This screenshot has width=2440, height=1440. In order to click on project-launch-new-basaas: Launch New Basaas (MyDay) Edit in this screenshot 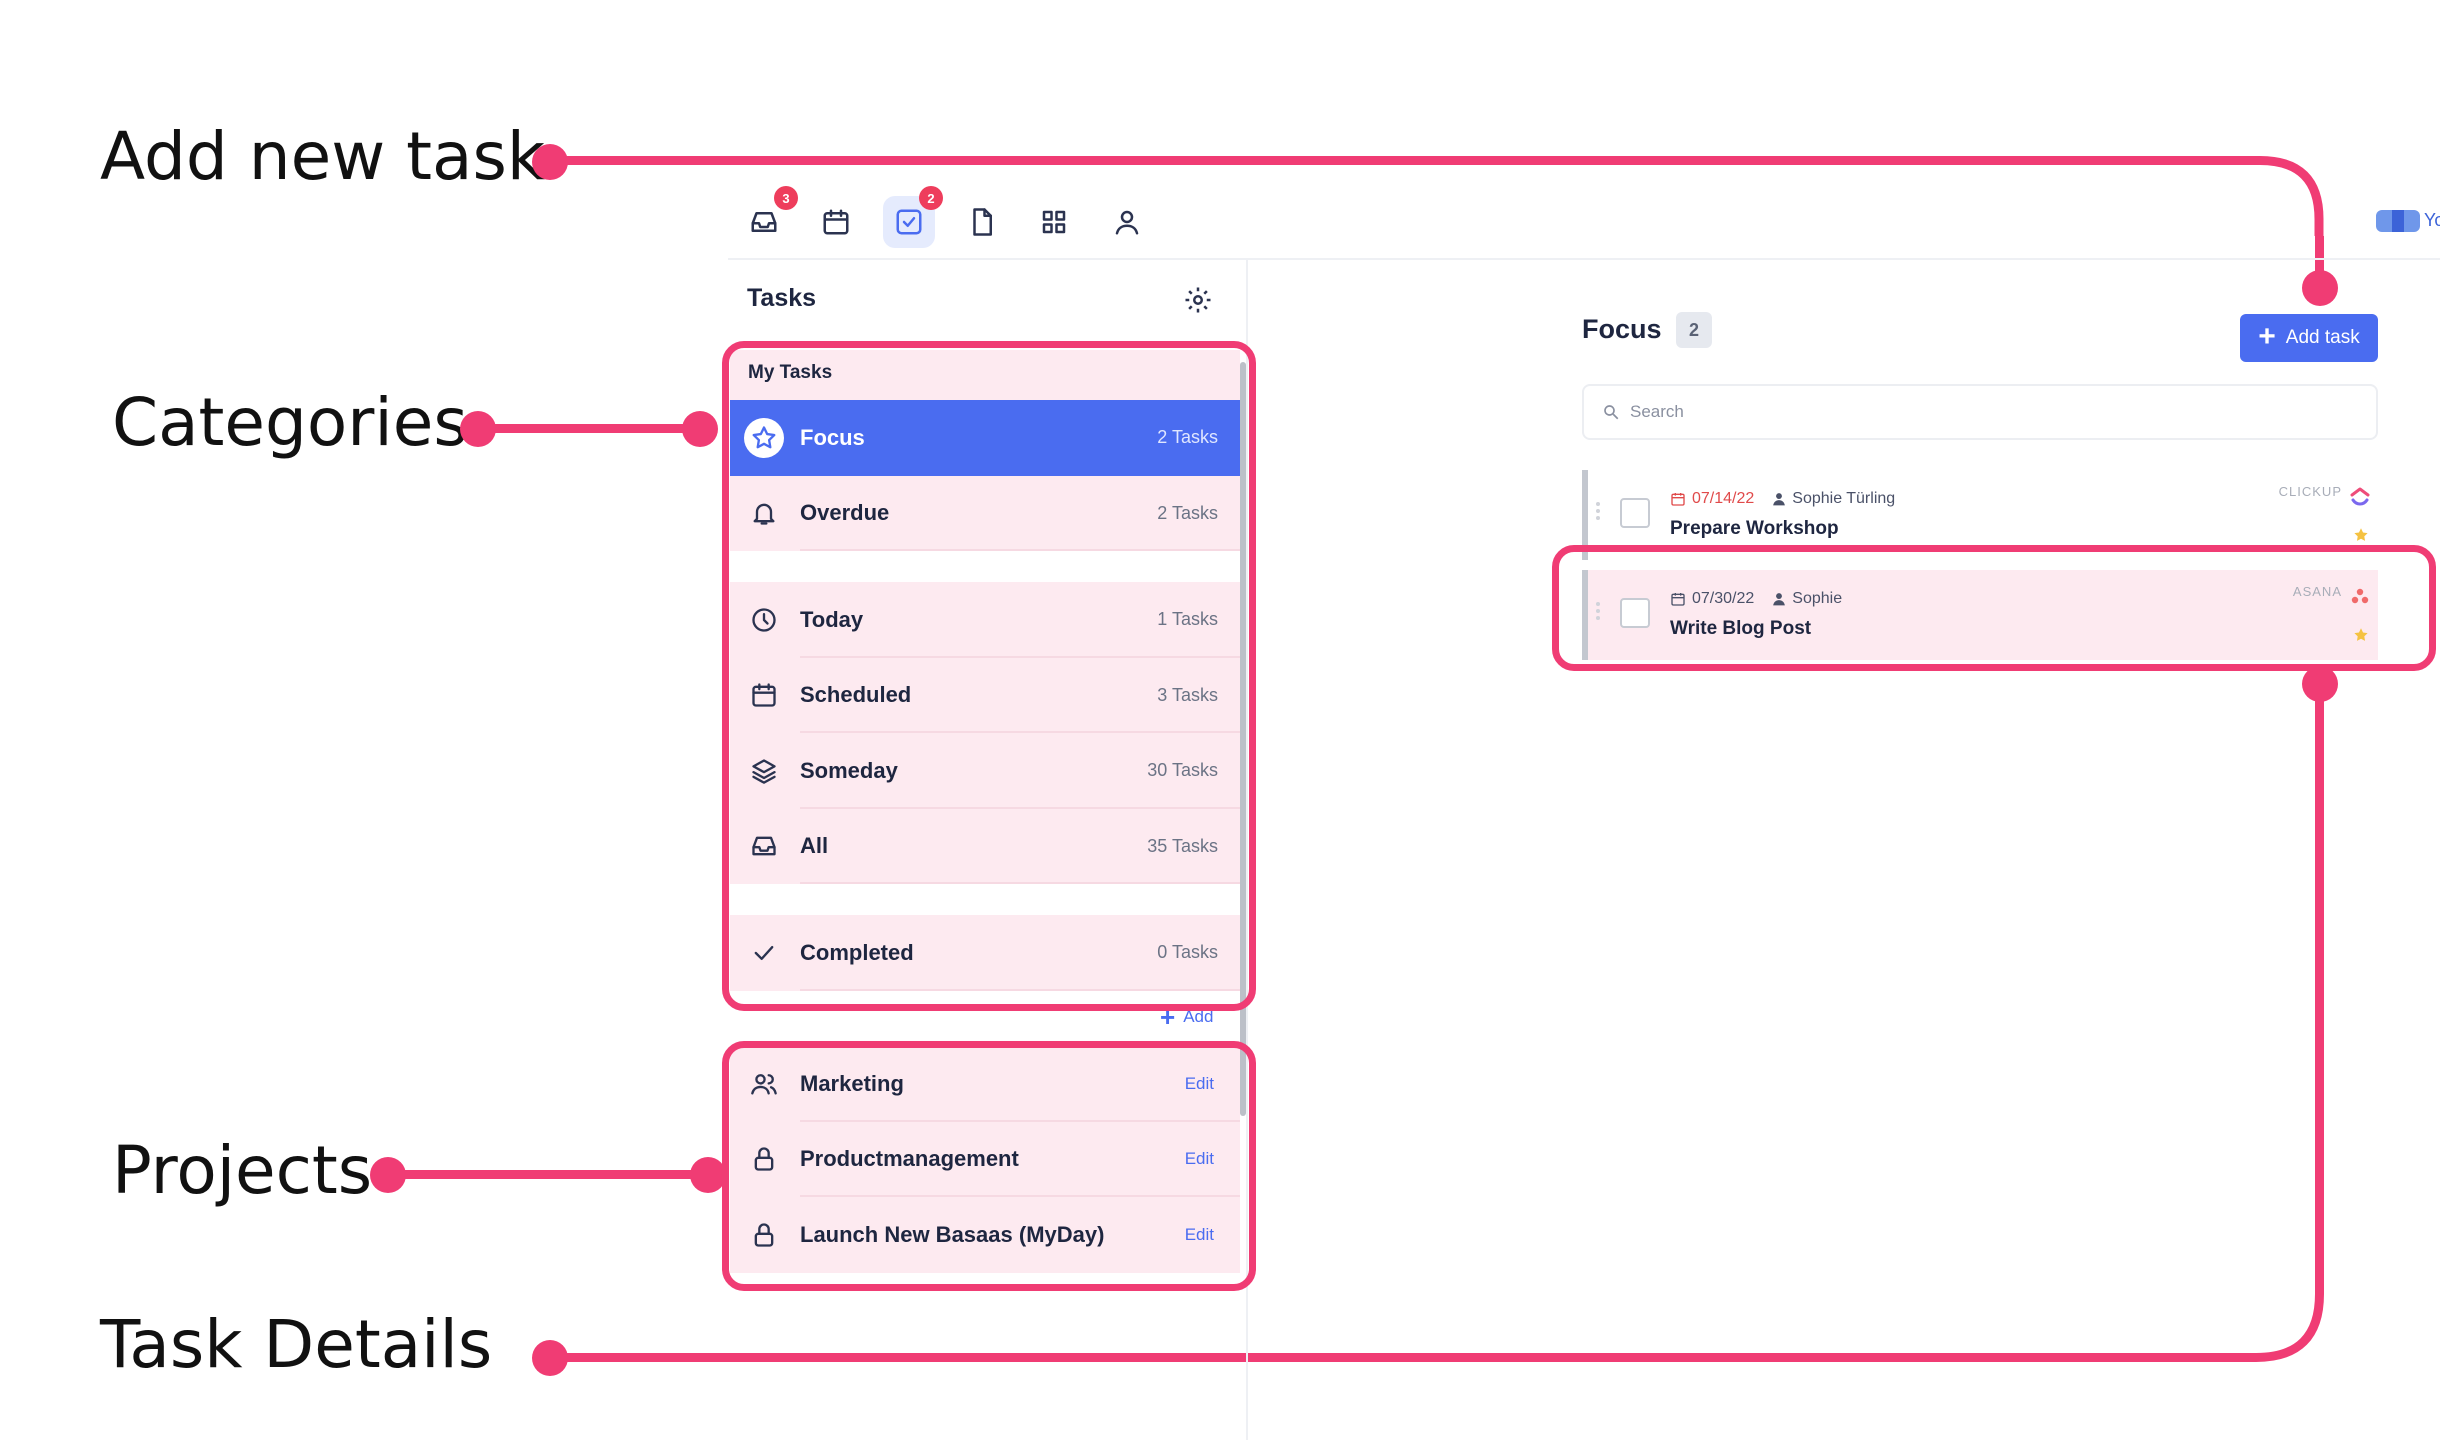, I will do `click(985, 1235)`.